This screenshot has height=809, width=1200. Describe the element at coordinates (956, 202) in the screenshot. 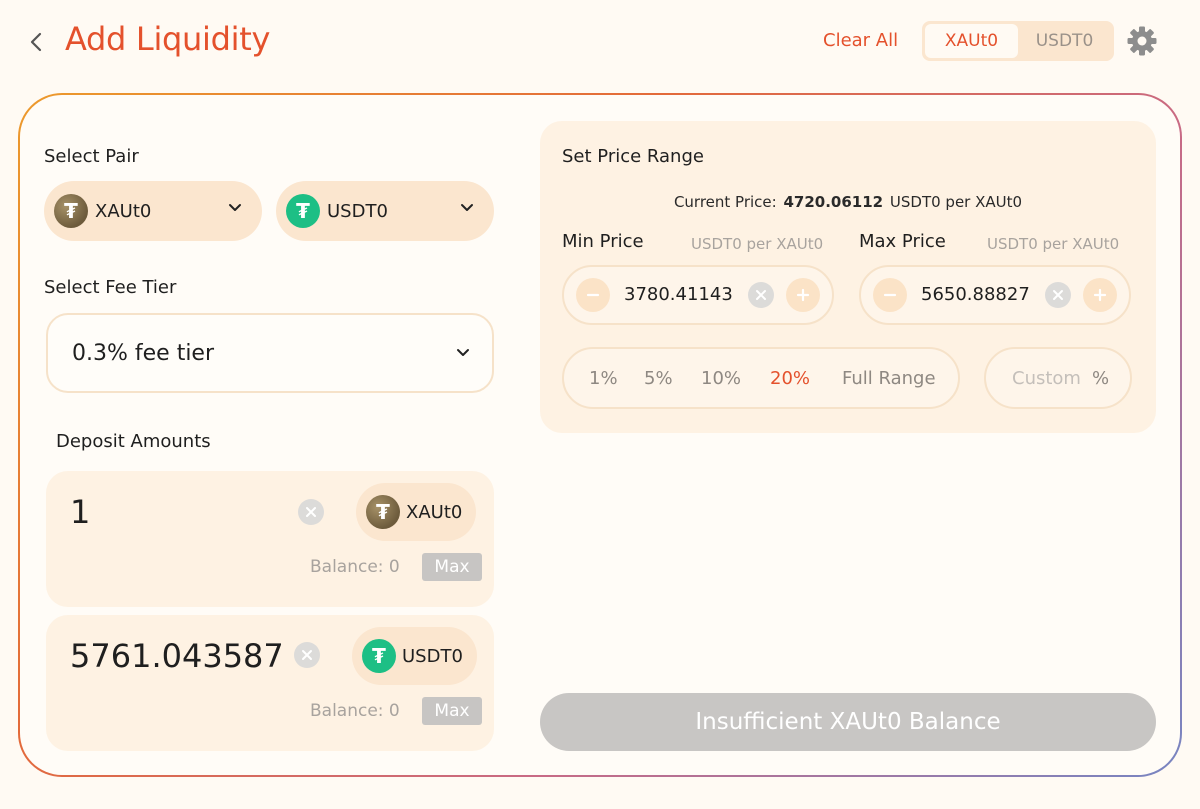

I see `current-price-unit: USDT0 per XAUt0` at that location.